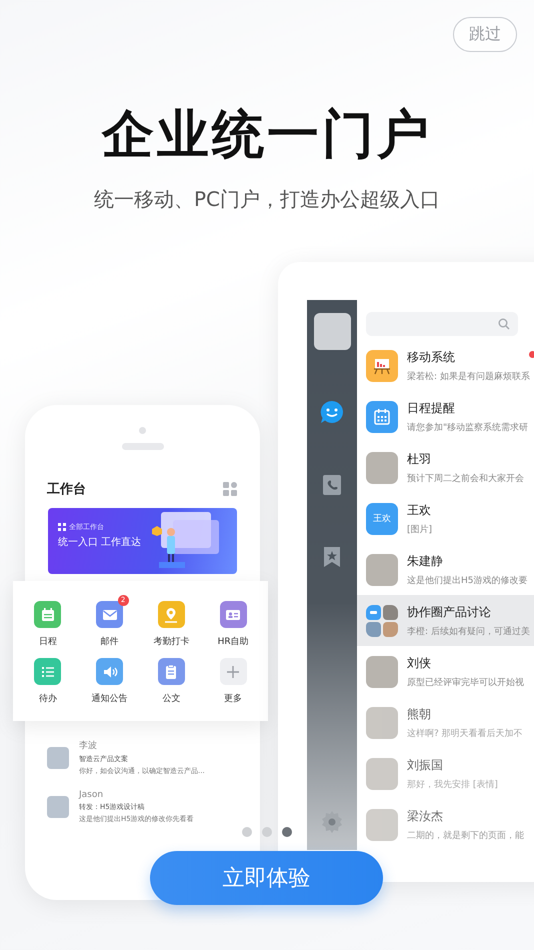  I want to click on chat-row: 熊朝 这样啊? 那明天看看后天加不, so click(445, 722).